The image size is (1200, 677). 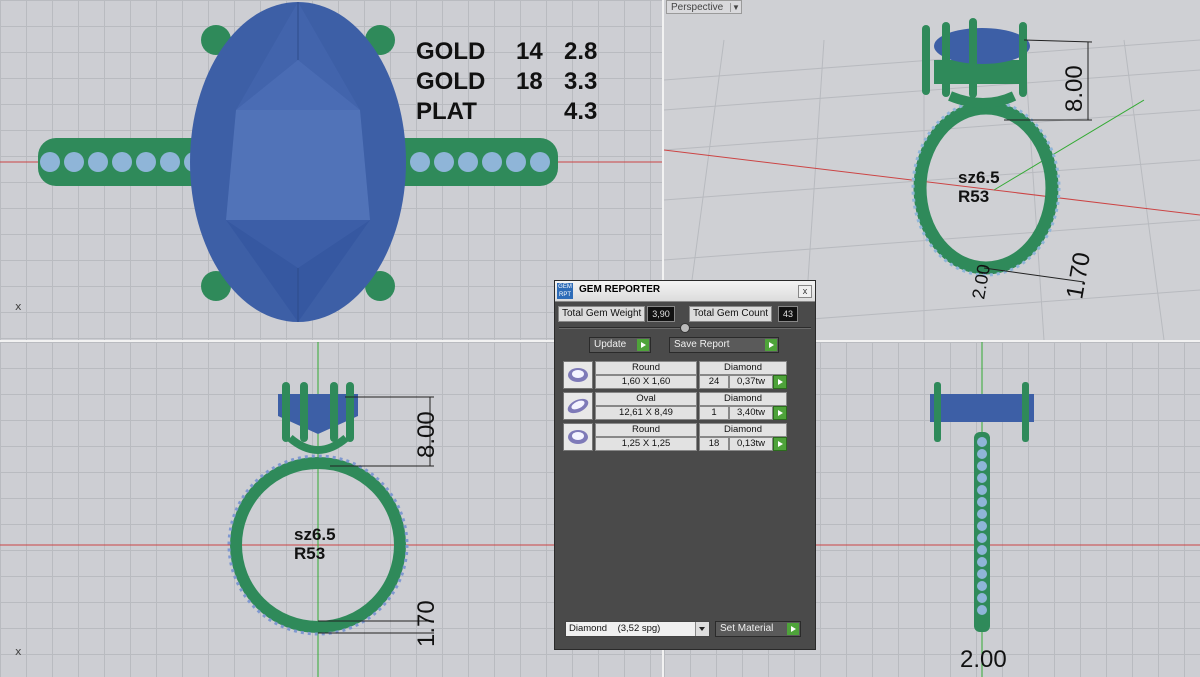 I want to click on metal-weight: 4.3, so click(x=581, y=111).